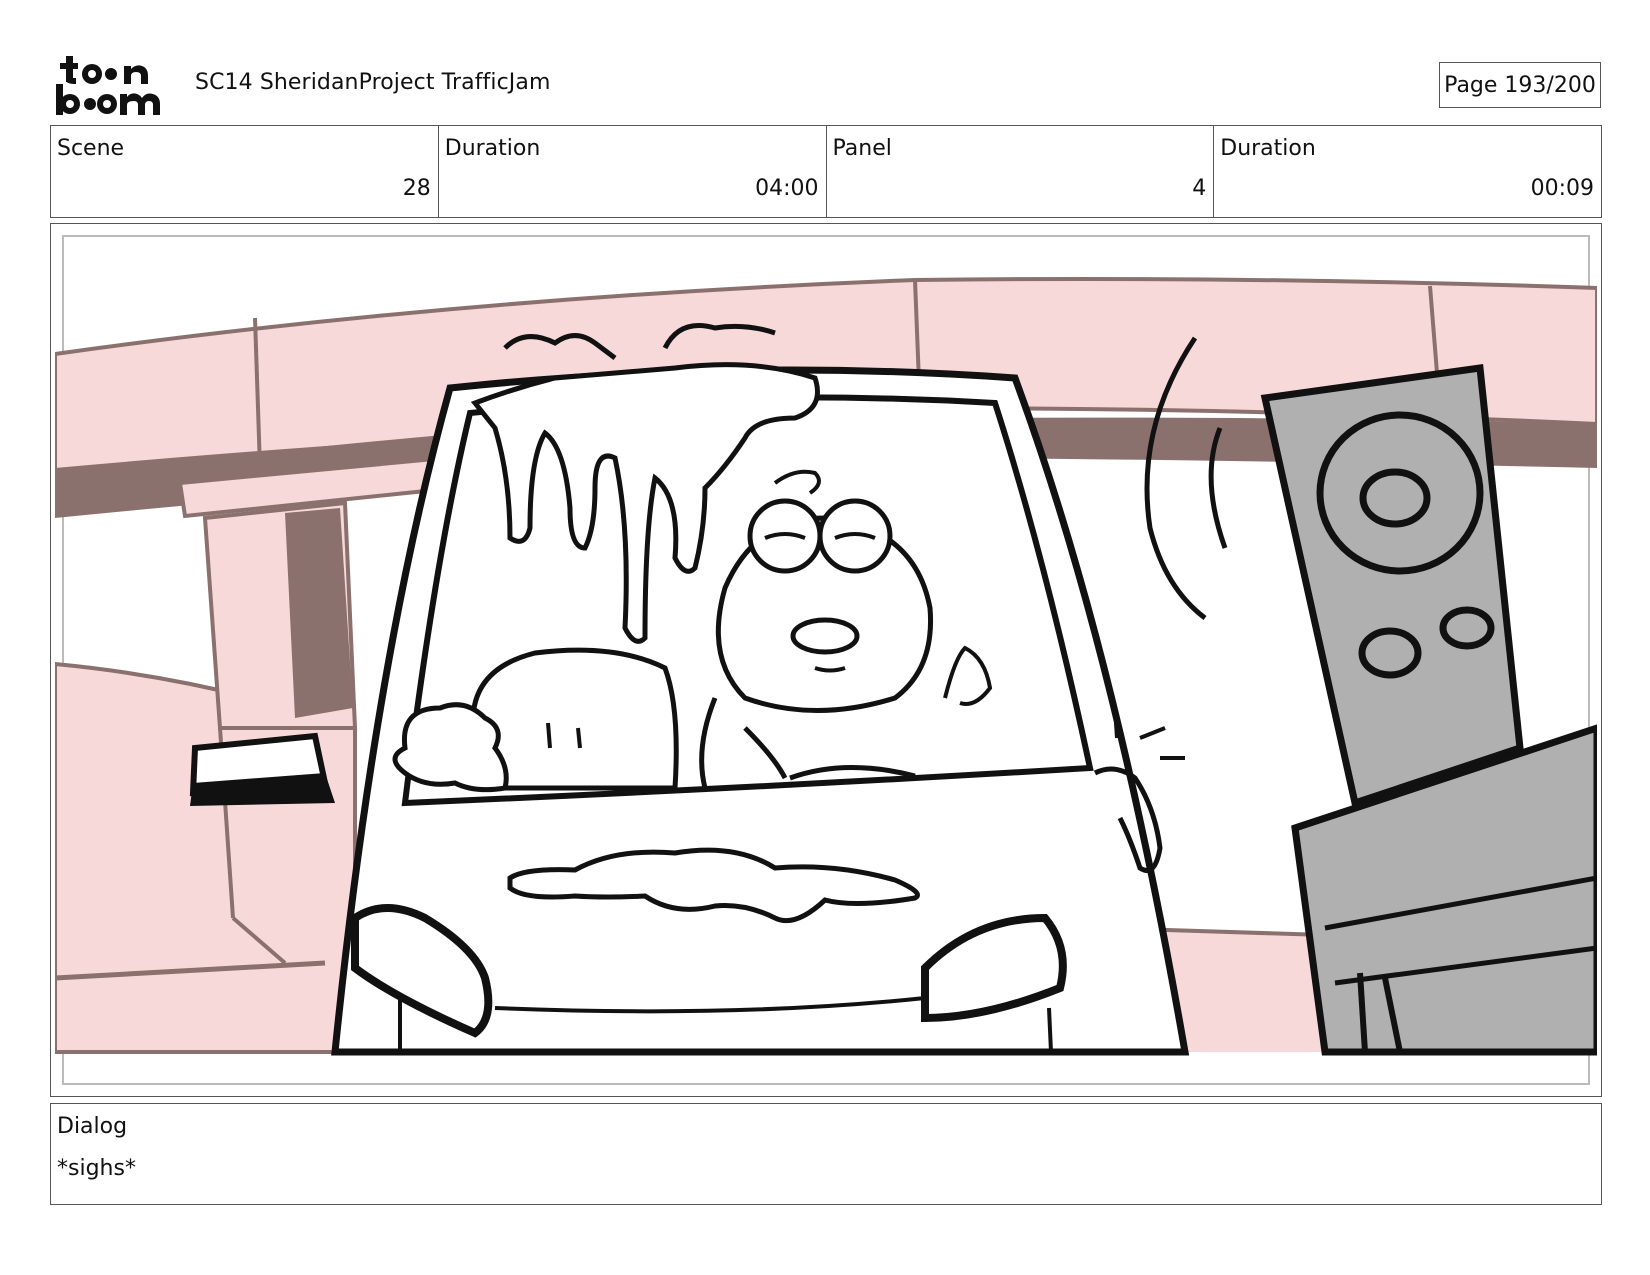 The height and width of the screenshot is (1275, 1650). I want to click on scene-label: Scene, so click(91, 148).